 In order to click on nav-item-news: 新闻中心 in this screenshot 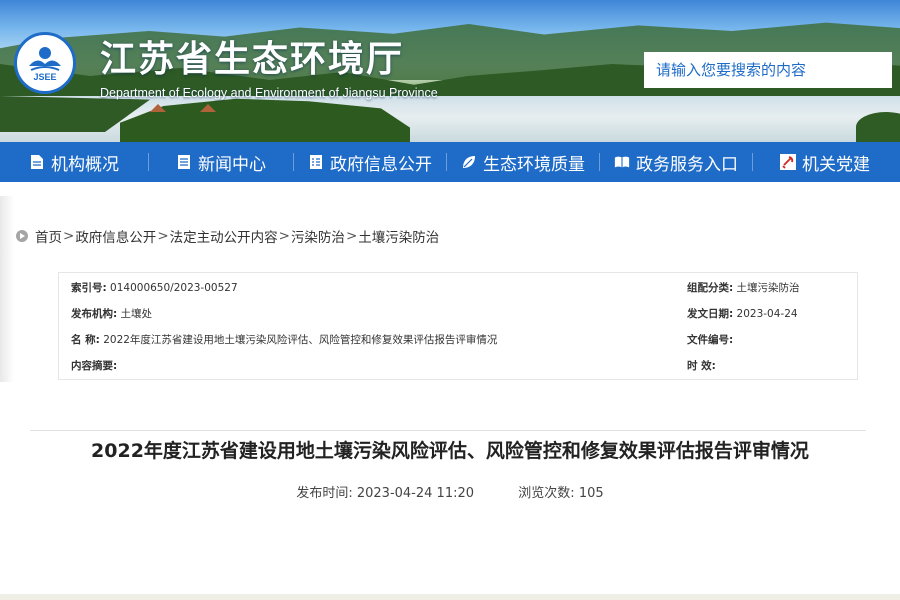, I will do `click(221, 162)`.